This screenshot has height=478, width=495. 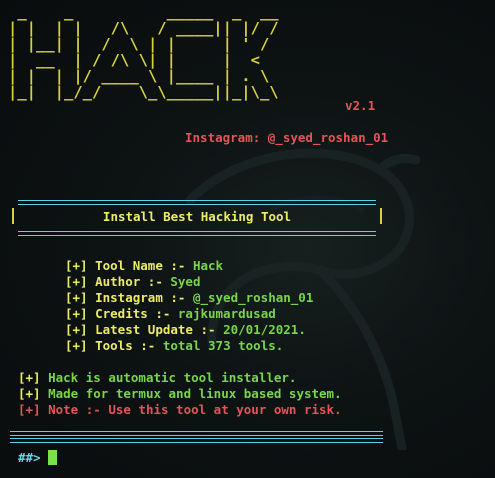 I want to click on title-right-bar, so click(x=381, y=216).